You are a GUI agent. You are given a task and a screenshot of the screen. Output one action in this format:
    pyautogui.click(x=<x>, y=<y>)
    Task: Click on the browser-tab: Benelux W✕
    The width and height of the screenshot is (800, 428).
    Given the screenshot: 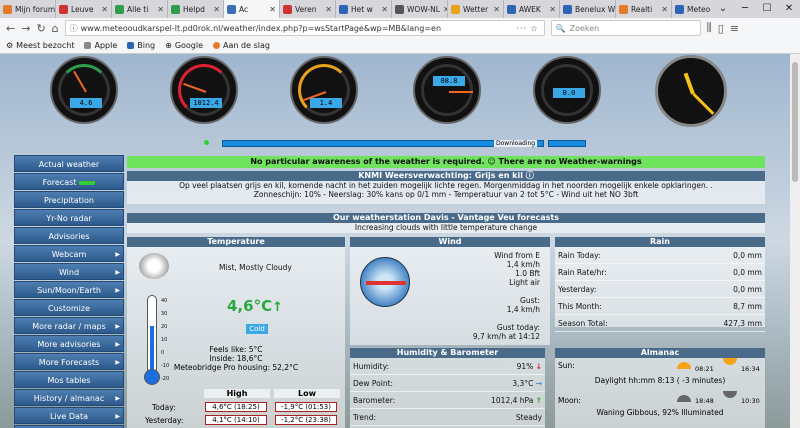 What is the action you would take?
    pyautogui.click(x=588, y=9)
    